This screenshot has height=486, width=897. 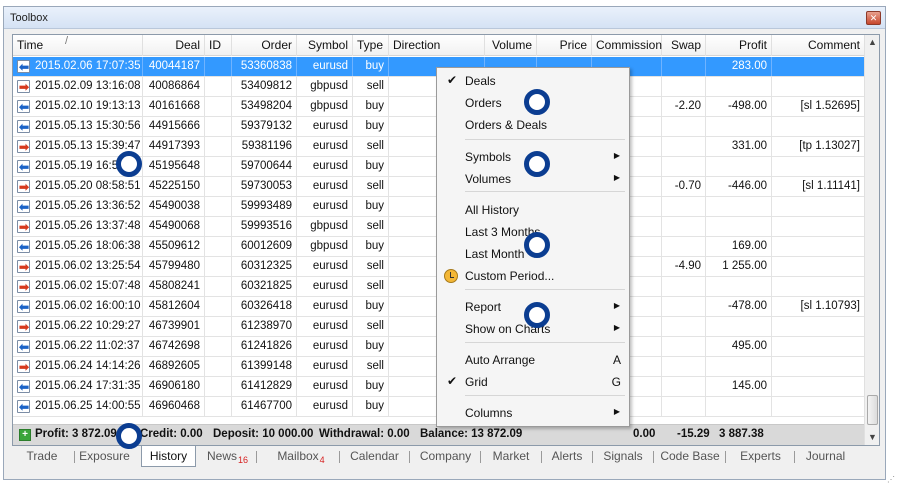 I want to click on tab-calendar: Calendar, so click(x=374, y=456).